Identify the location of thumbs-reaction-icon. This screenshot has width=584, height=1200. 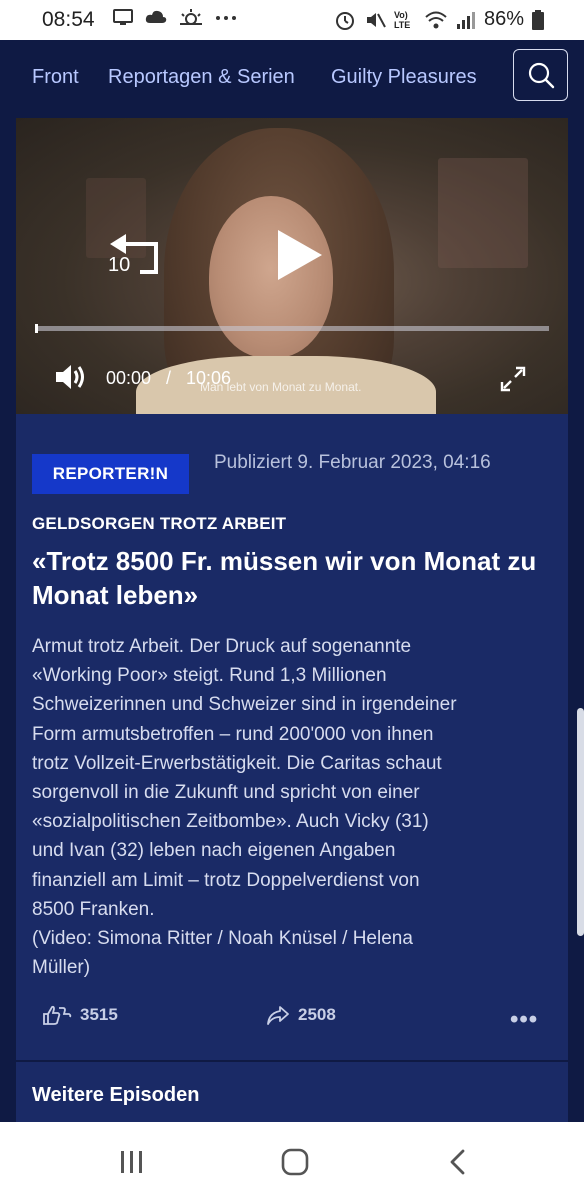
(57, 1015).